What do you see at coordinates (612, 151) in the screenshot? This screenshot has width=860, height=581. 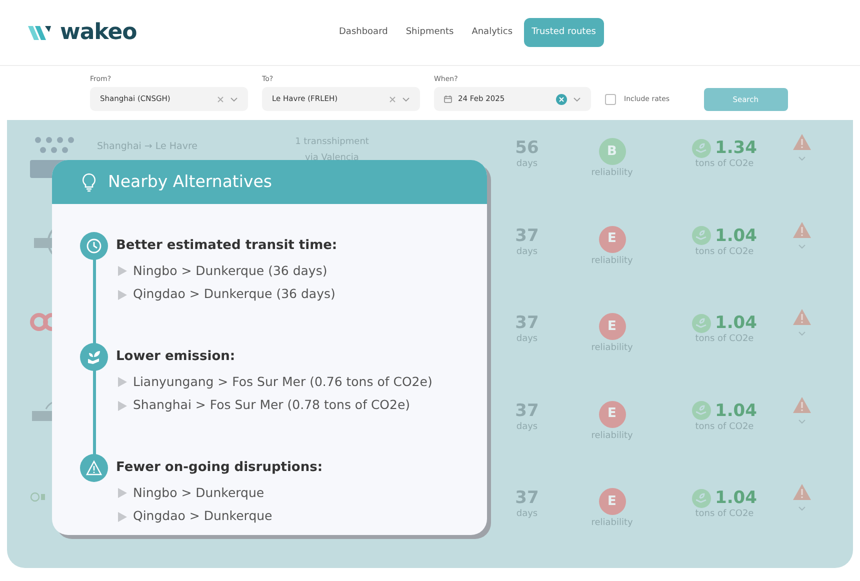 I see `reliability-grade: B` at bounding box center [612, 151].